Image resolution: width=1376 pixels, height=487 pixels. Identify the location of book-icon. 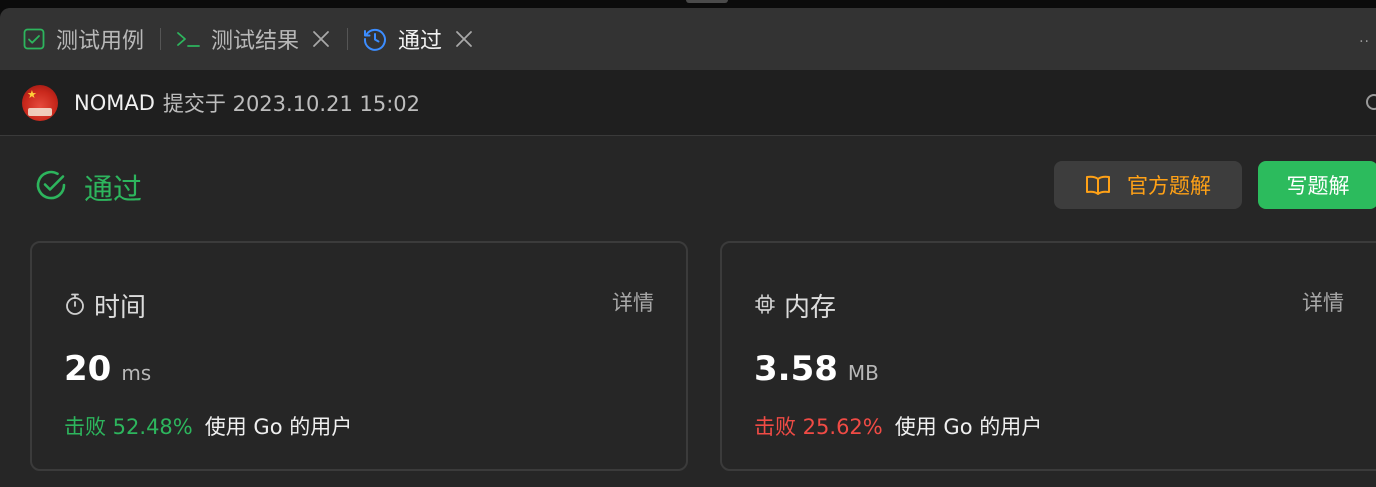
(1098, 185).